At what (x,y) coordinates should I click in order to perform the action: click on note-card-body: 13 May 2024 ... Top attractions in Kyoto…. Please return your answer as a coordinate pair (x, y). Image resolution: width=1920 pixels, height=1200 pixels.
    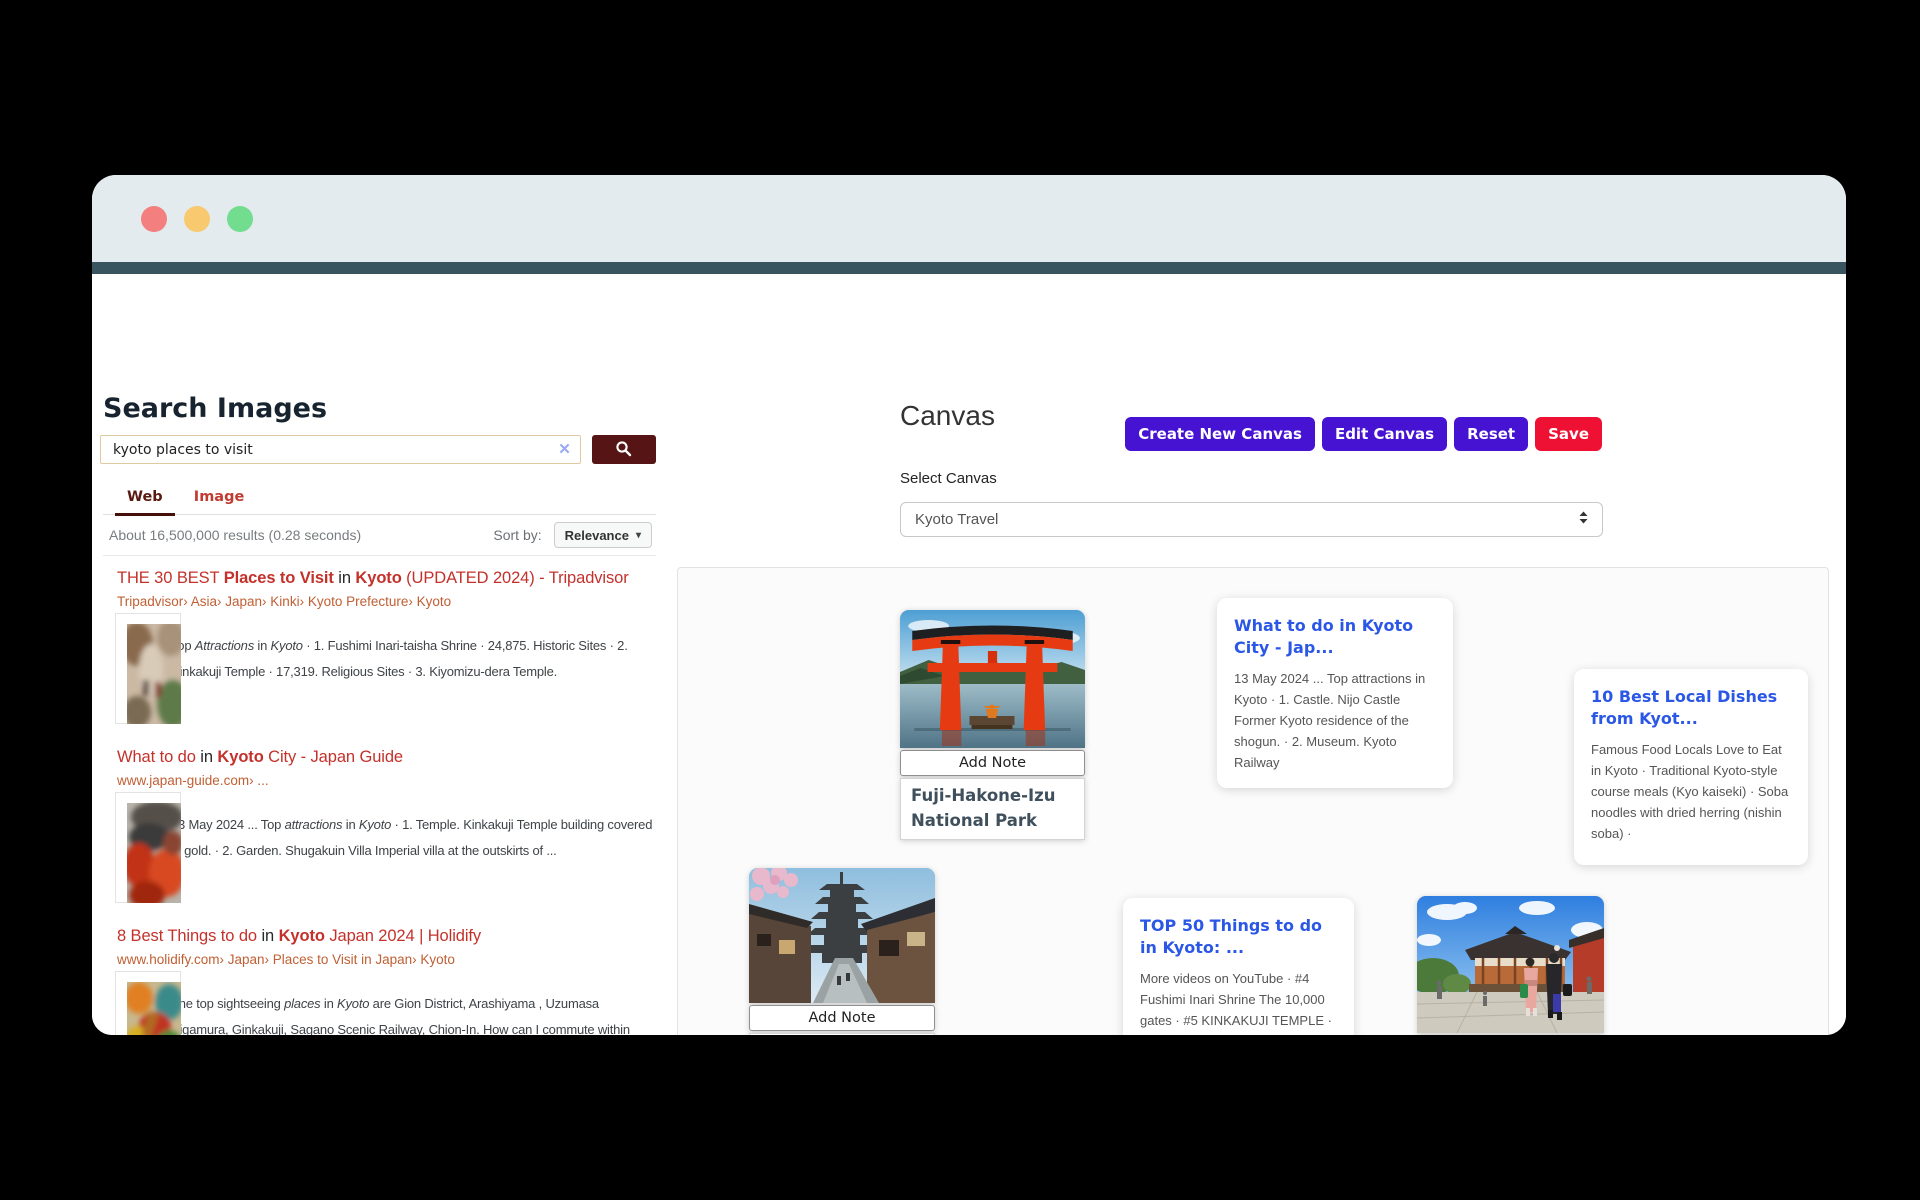
    Looking at the image, I should click on (1330, 721).